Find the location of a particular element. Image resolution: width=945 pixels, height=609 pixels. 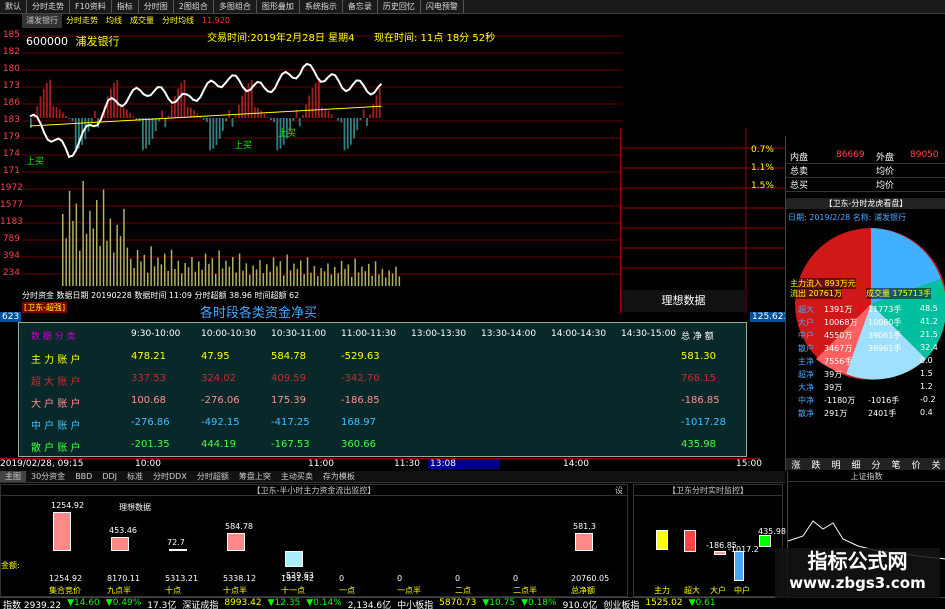

row-label: 主 力 账 户 is located at coordinates (56, 360).